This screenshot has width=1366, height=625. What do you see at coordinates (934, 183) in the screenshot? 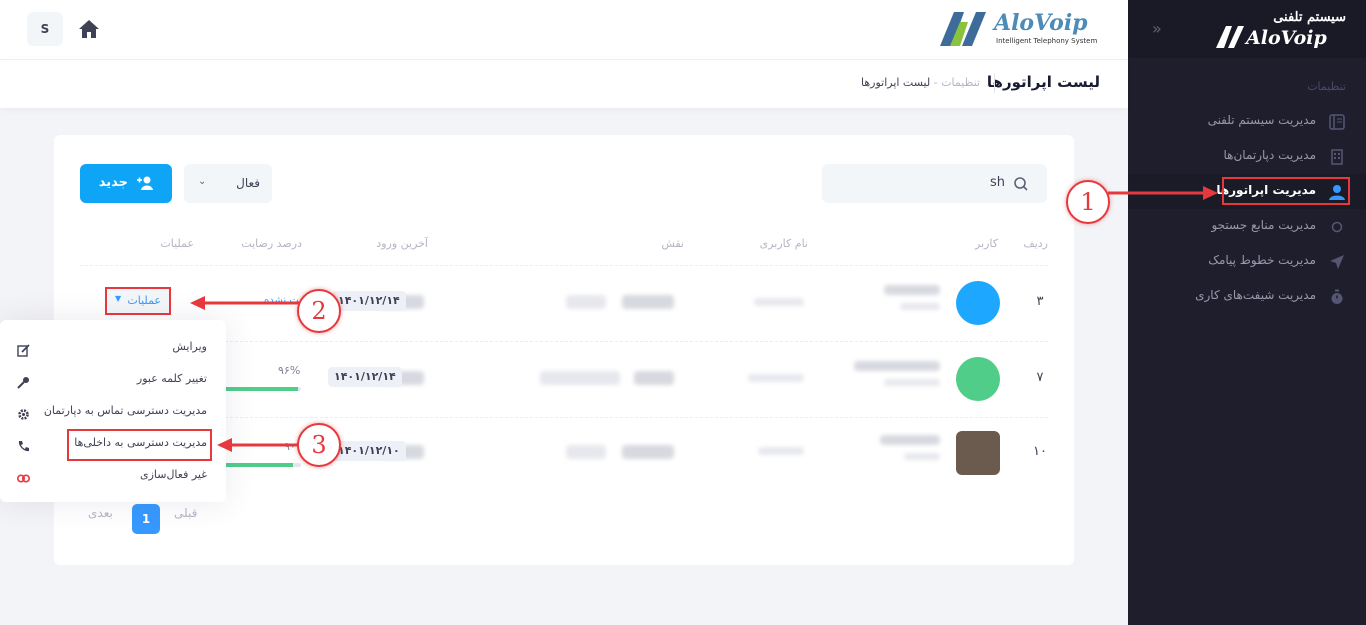
I see `search-input: sh` at bounding box center [934, 183].